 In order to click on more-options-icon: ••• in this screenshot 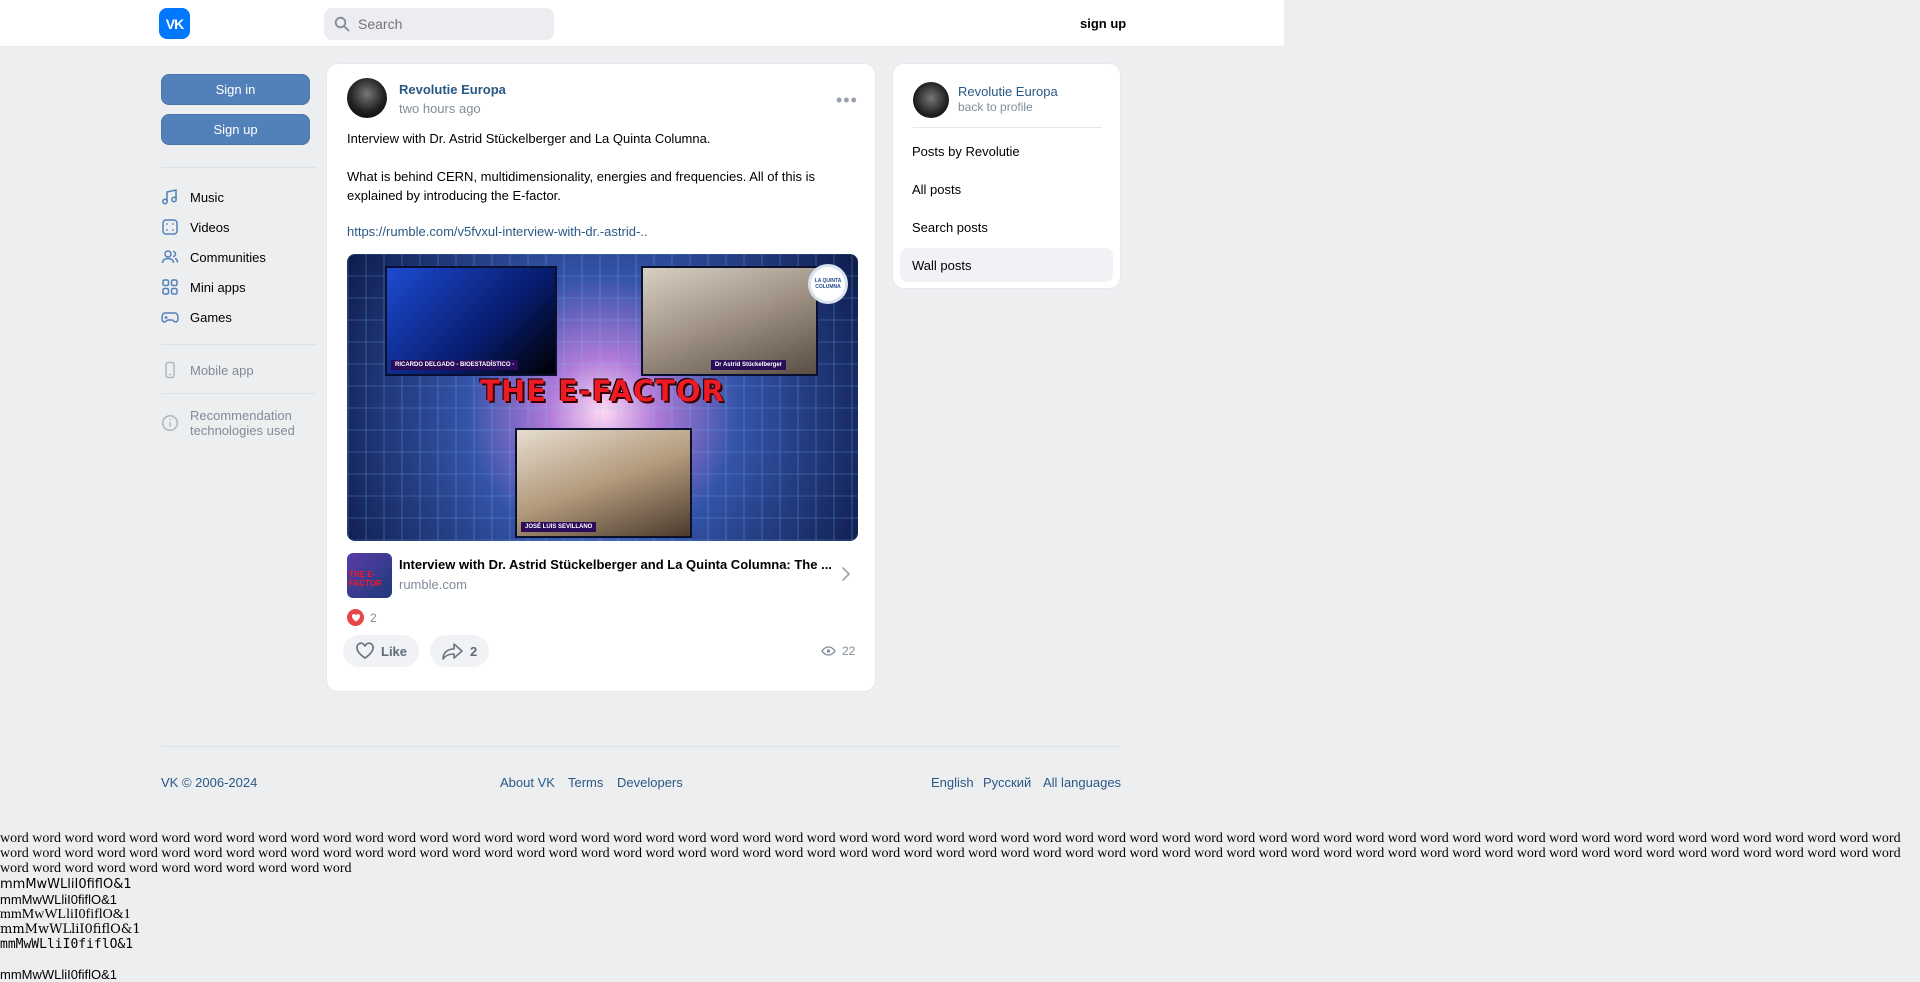, I will do `click(847, 100)`.